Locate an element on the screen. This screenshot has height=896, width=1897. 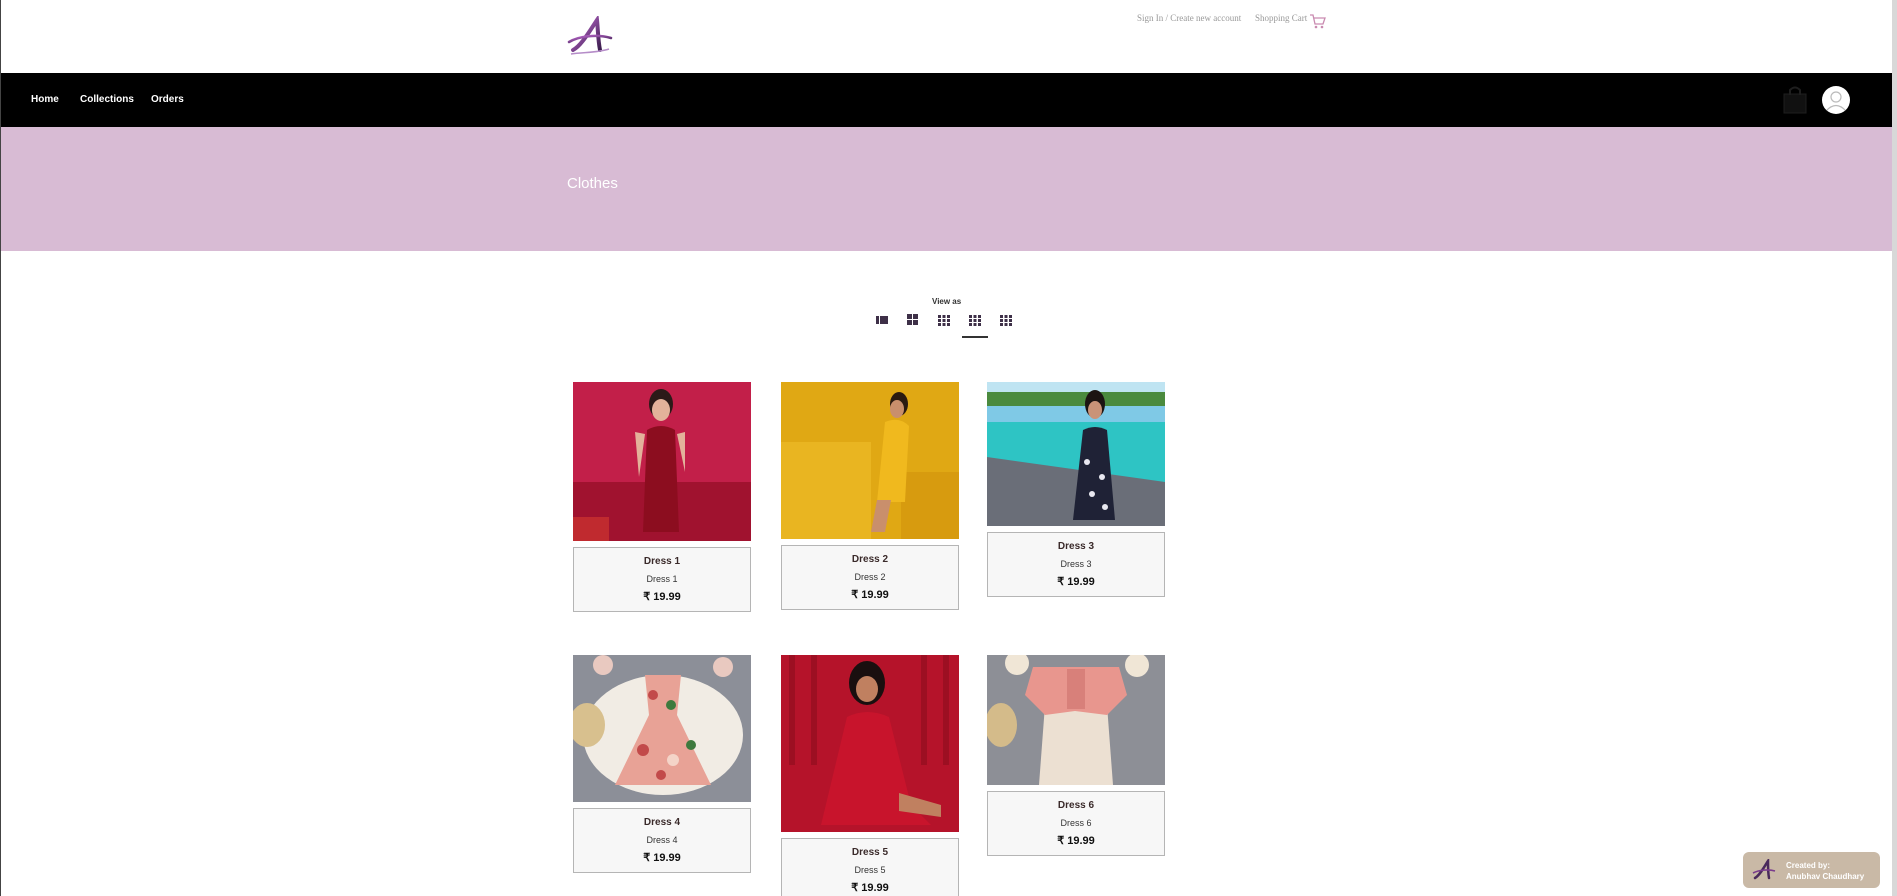
product-info: Dress 5 Dress 5 ₹ 19.99 is located at coordinates (870, 867).